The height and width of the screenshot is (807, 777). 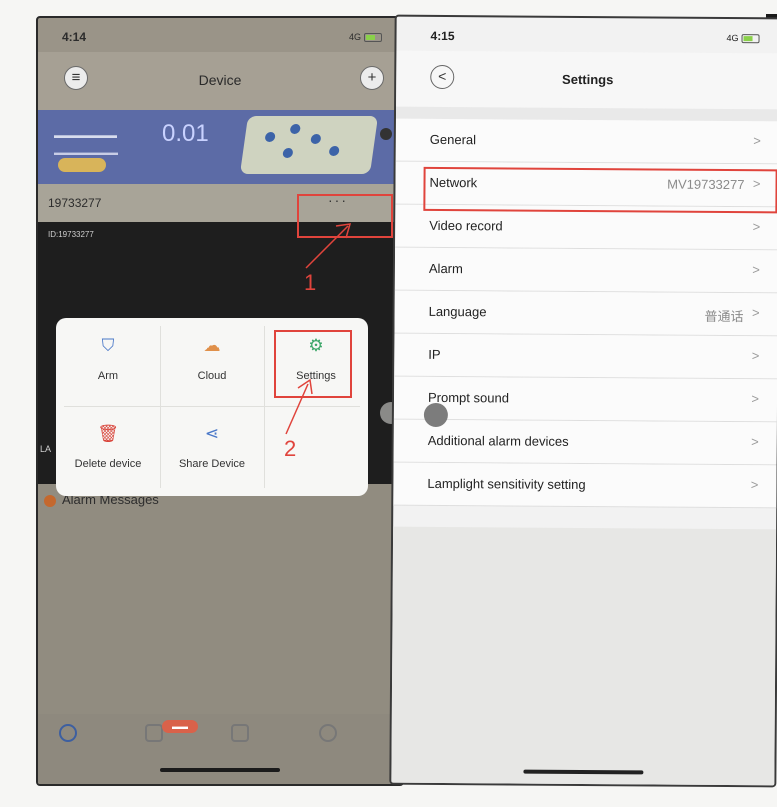 What do you see at coordinates (586, 141) in the screenshot?
I see `settings-row-general: General >` at bounding box center [586, 141].